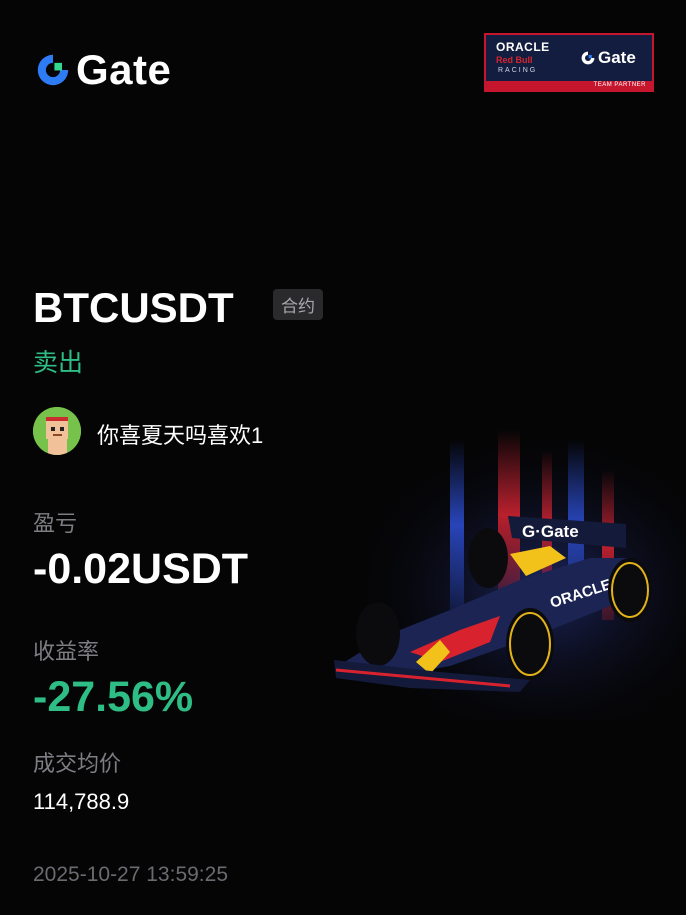 The height and width of the screenshot is (915, 686). Describe the element at coordinates (569, 58) in the screenshot. I see `partner-badge-body: ORACLE Red Bull RACING Gate` at that location.